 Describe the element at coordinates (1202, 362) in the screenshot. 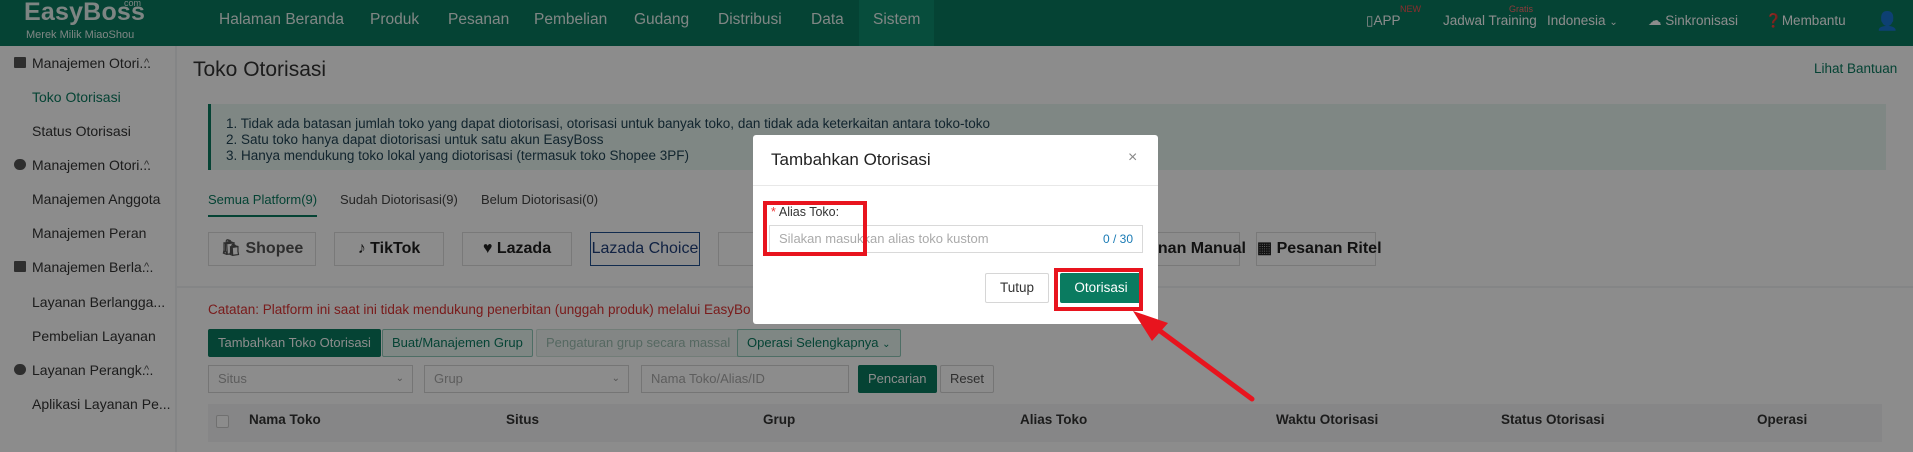

I see `arrow-shaft` at that location.